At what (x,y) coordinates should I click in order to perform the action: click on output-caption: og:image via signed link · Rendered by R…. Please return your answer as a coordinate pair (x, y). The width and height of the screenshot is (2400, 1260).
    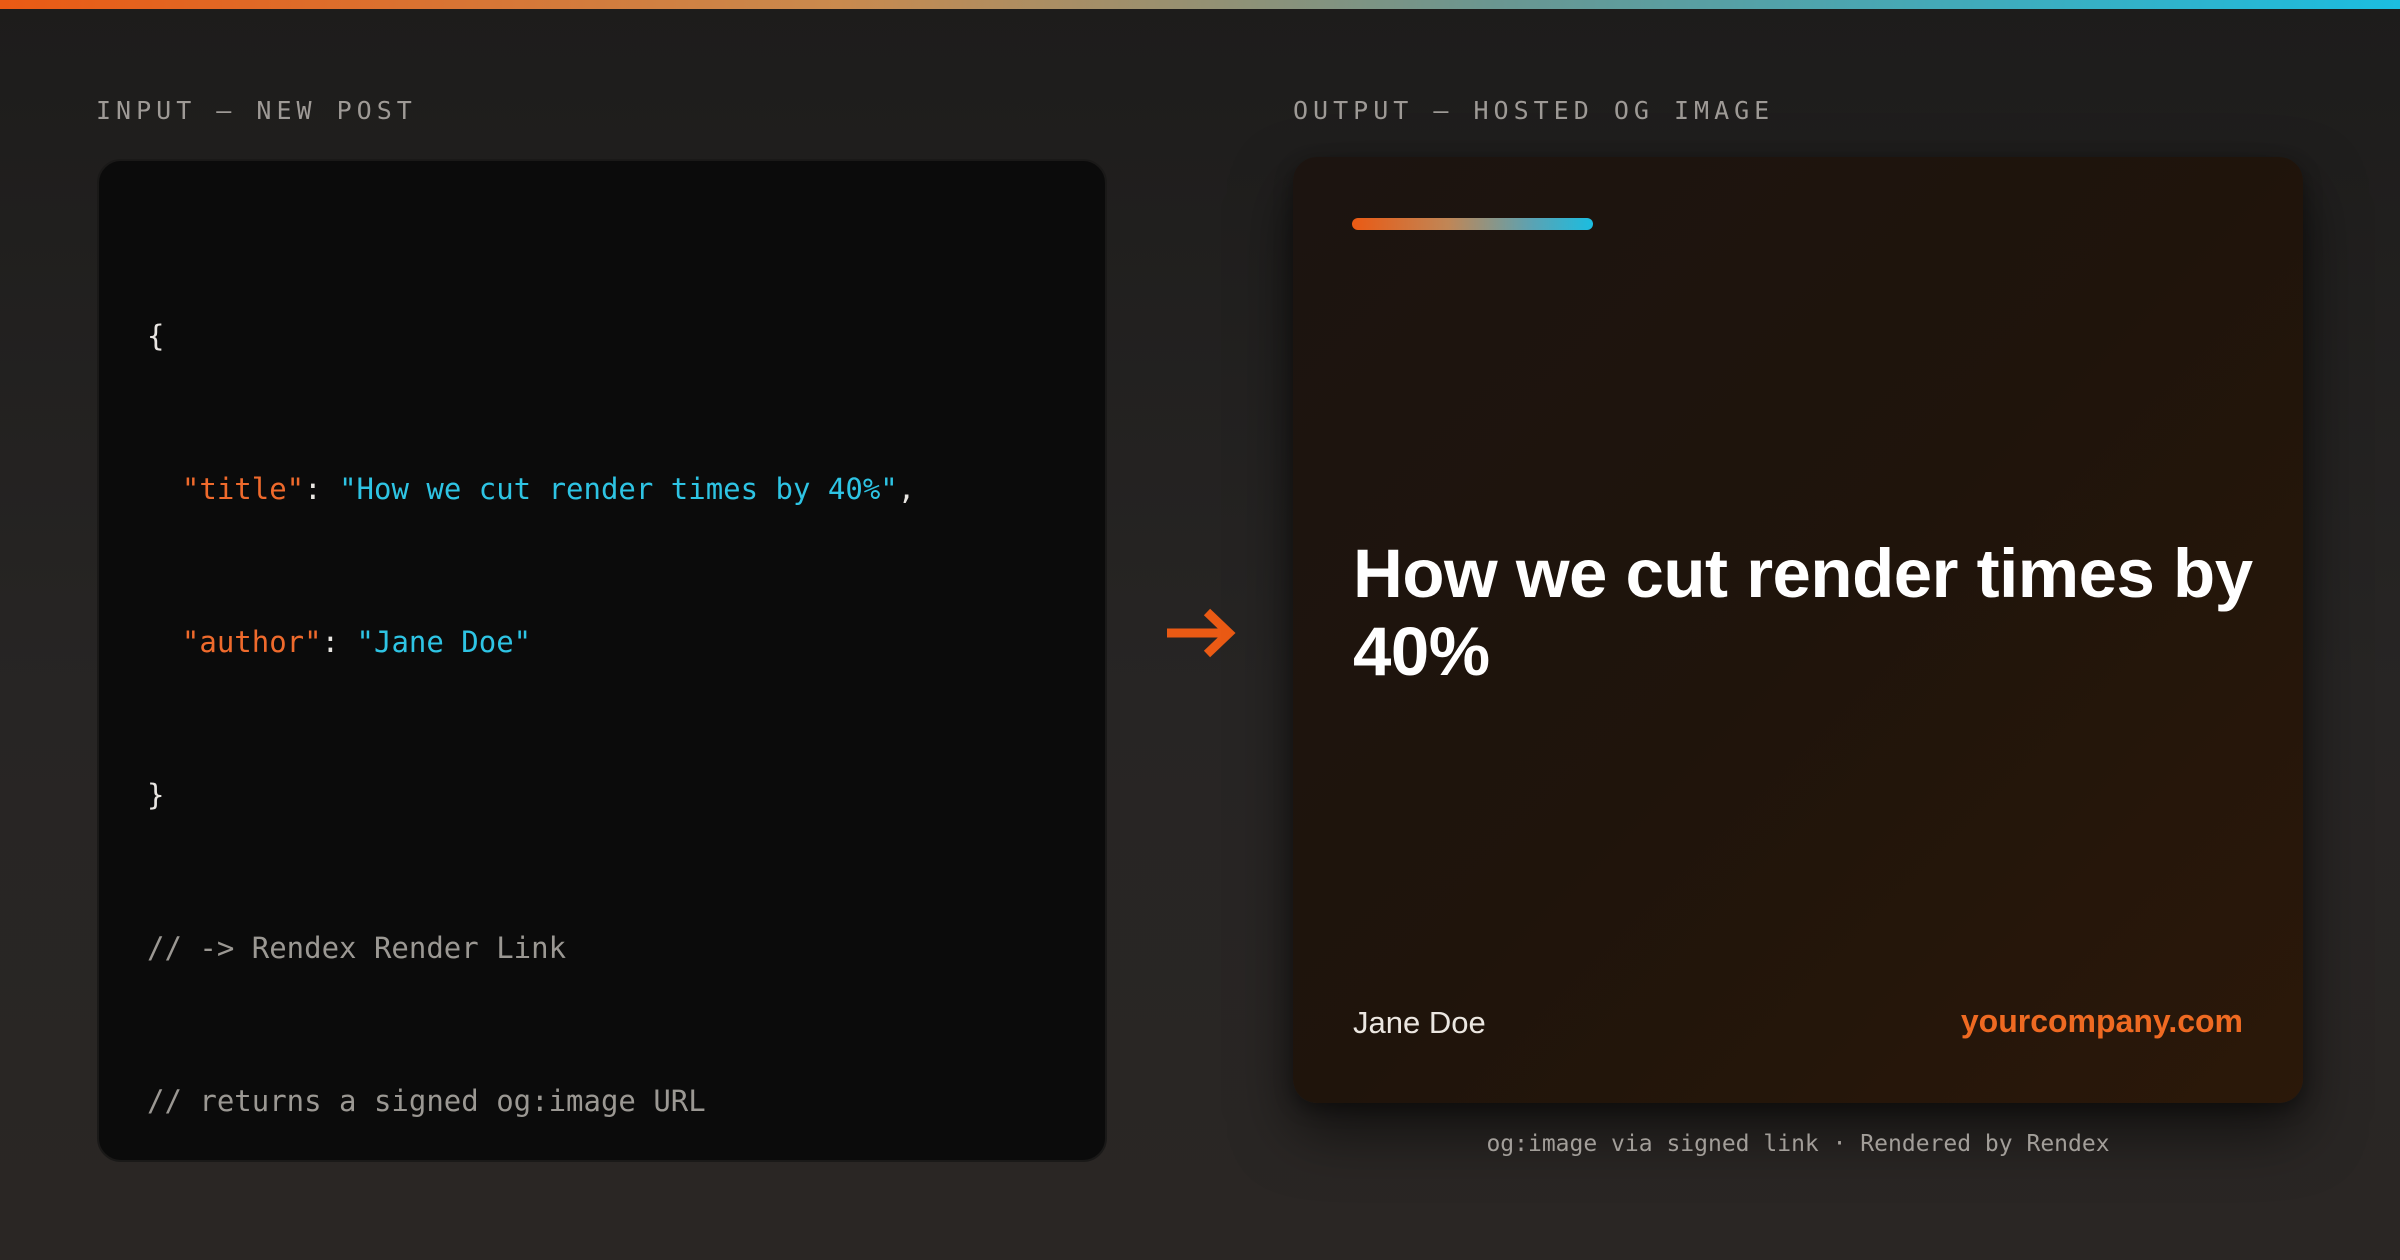
    Looking at the image, I should click on (1798, 1144).